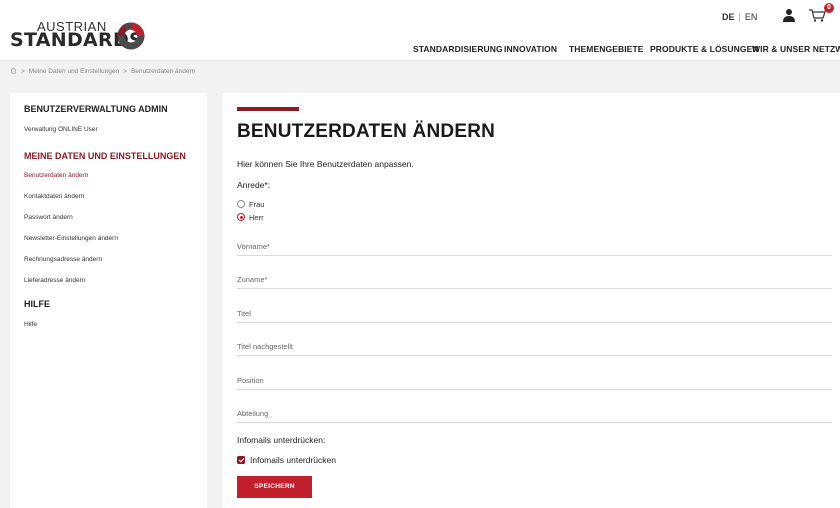 The image size is (840, 508). Describe the element at coordinates (63, 259) in the screenshot. I see `sidebar-item-rechnungsadresse: Rechnungsadresse ändern` at that location.